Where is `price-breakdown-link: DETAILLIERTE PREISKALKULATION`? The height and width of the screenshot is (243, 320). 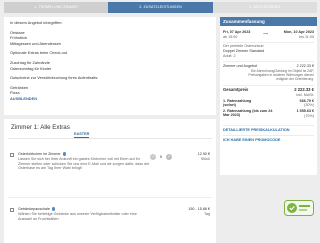 price-breakdown-link: DETAILLIERTE PREISKALKULATION is located at coordinates (268, 130).